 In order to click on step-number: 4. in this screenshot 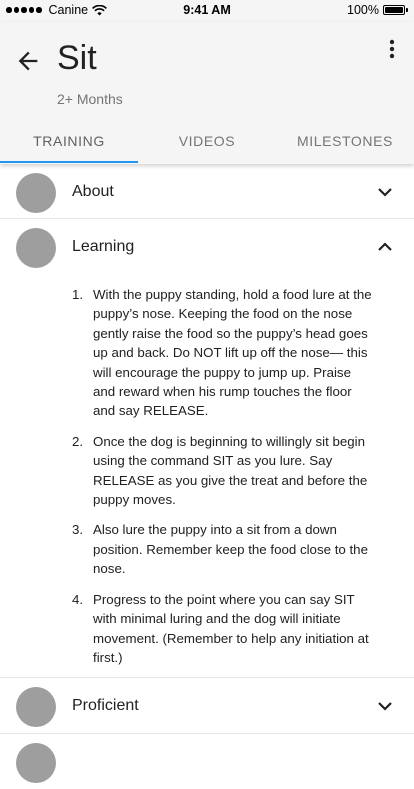, I will do `click(78, 599)`.